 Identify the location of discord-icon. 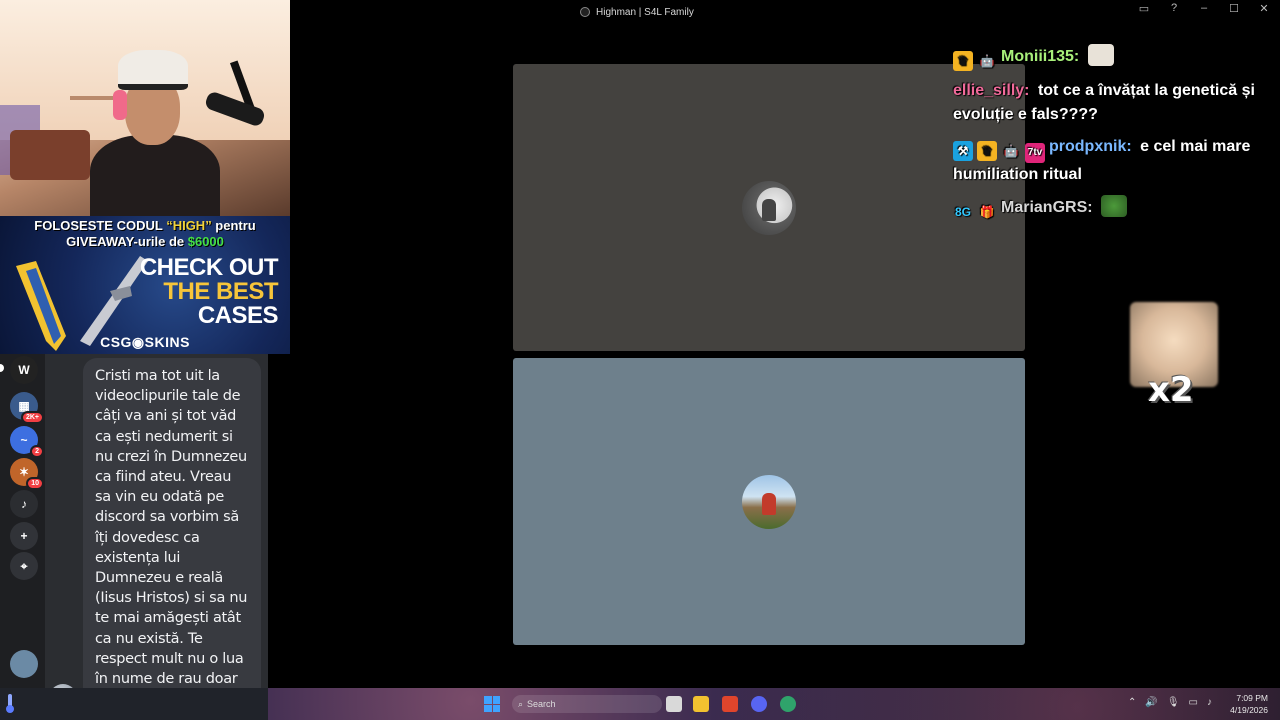
(759, 704).